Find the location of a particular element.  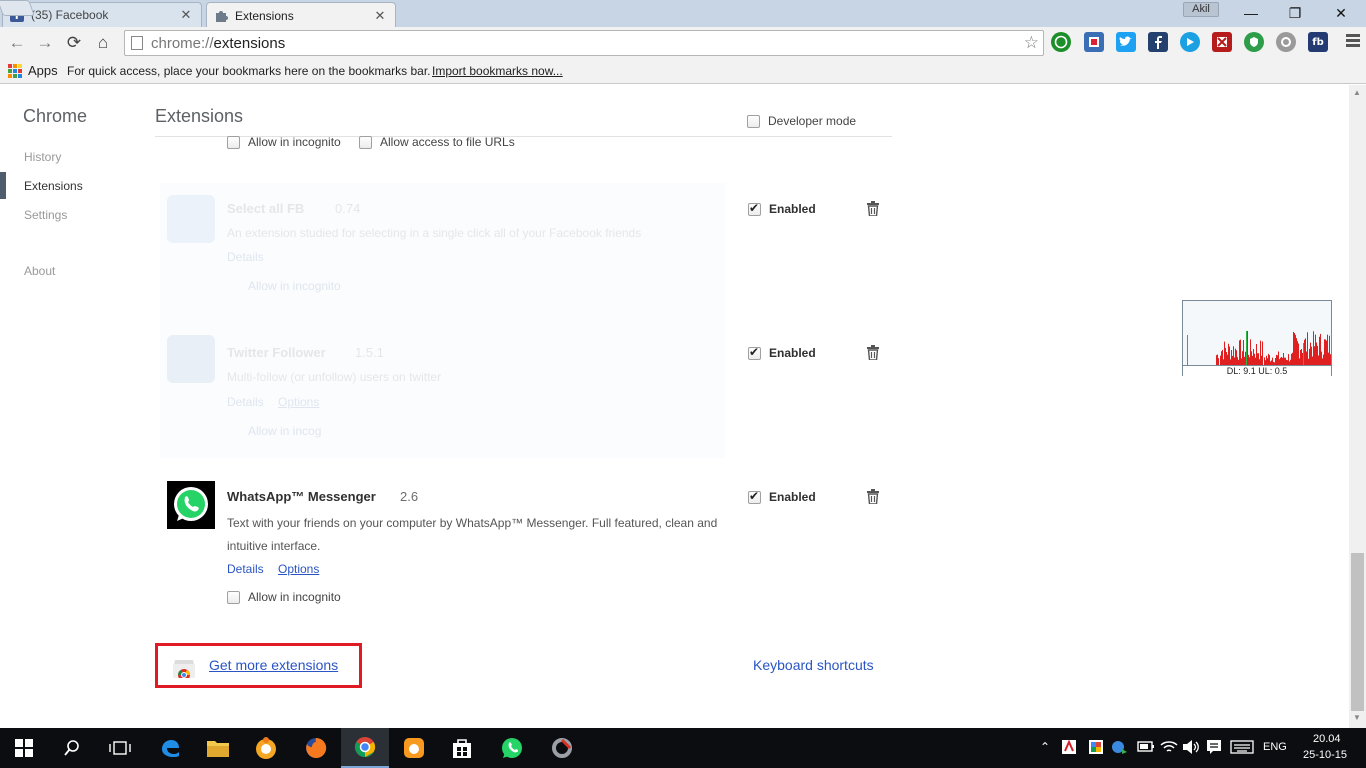

scroll-down-arrow-icon: ▼ is located at coordinates (1357, 717).